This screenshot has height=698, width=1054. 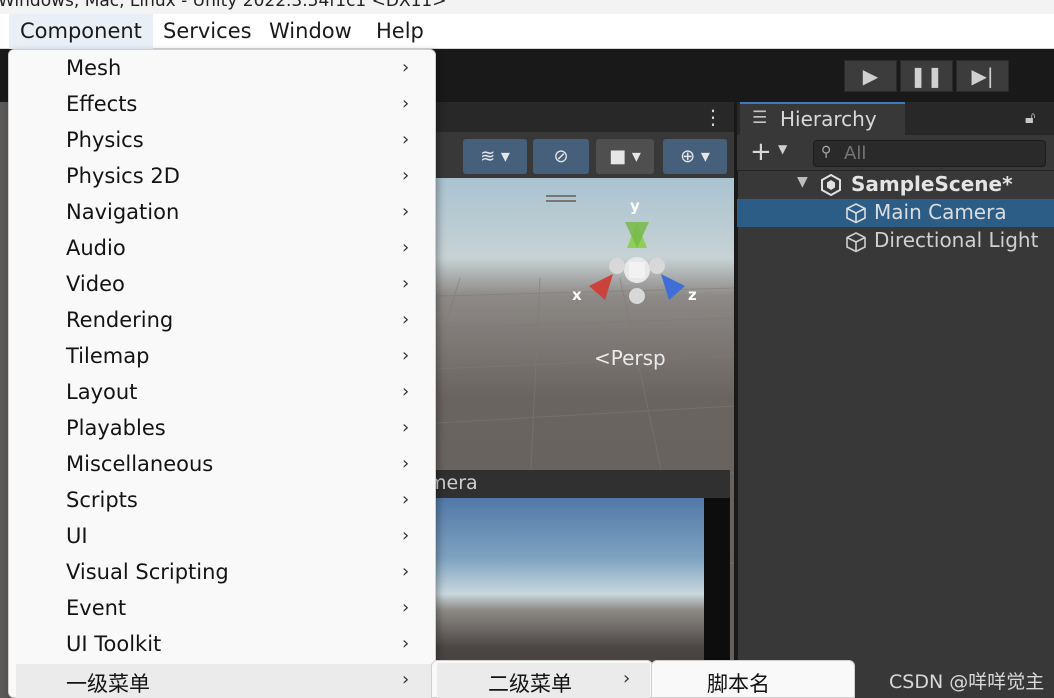 I want to click on menu-item-label: Visual Scripting, so click(x=147, y=572).